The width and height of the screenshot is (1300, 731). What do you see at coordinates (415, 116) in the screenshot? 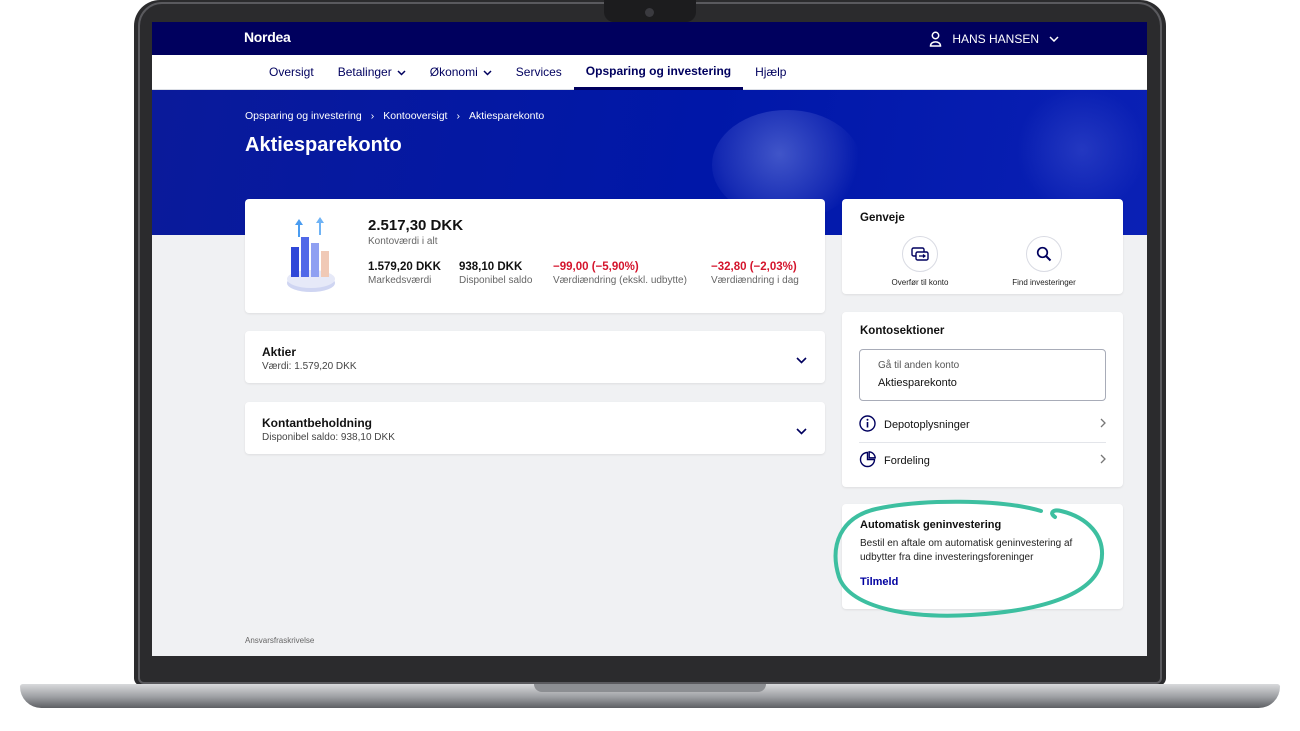
I see `breadcrumb-item-overview: Kontooversigt` at bounding box center [415, 116].